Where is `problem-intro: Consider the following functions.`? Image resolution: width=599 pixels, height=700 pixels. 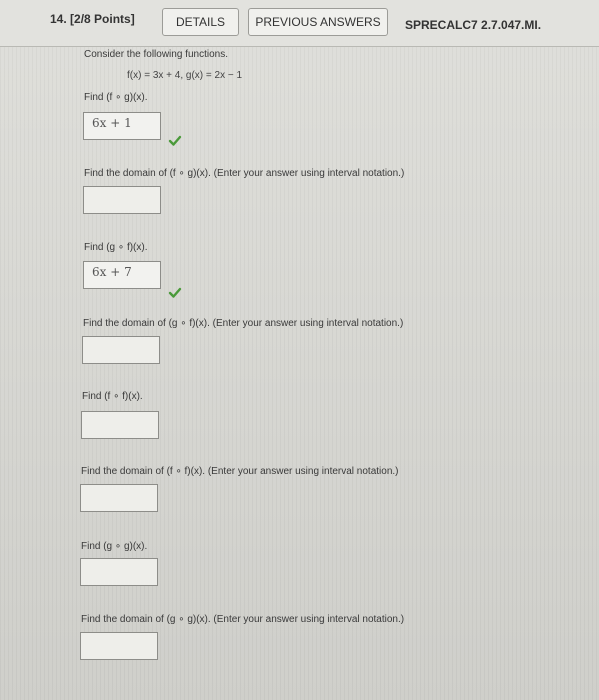
problem-intro: Consider the following functions. is located at coordinates (156, 54).